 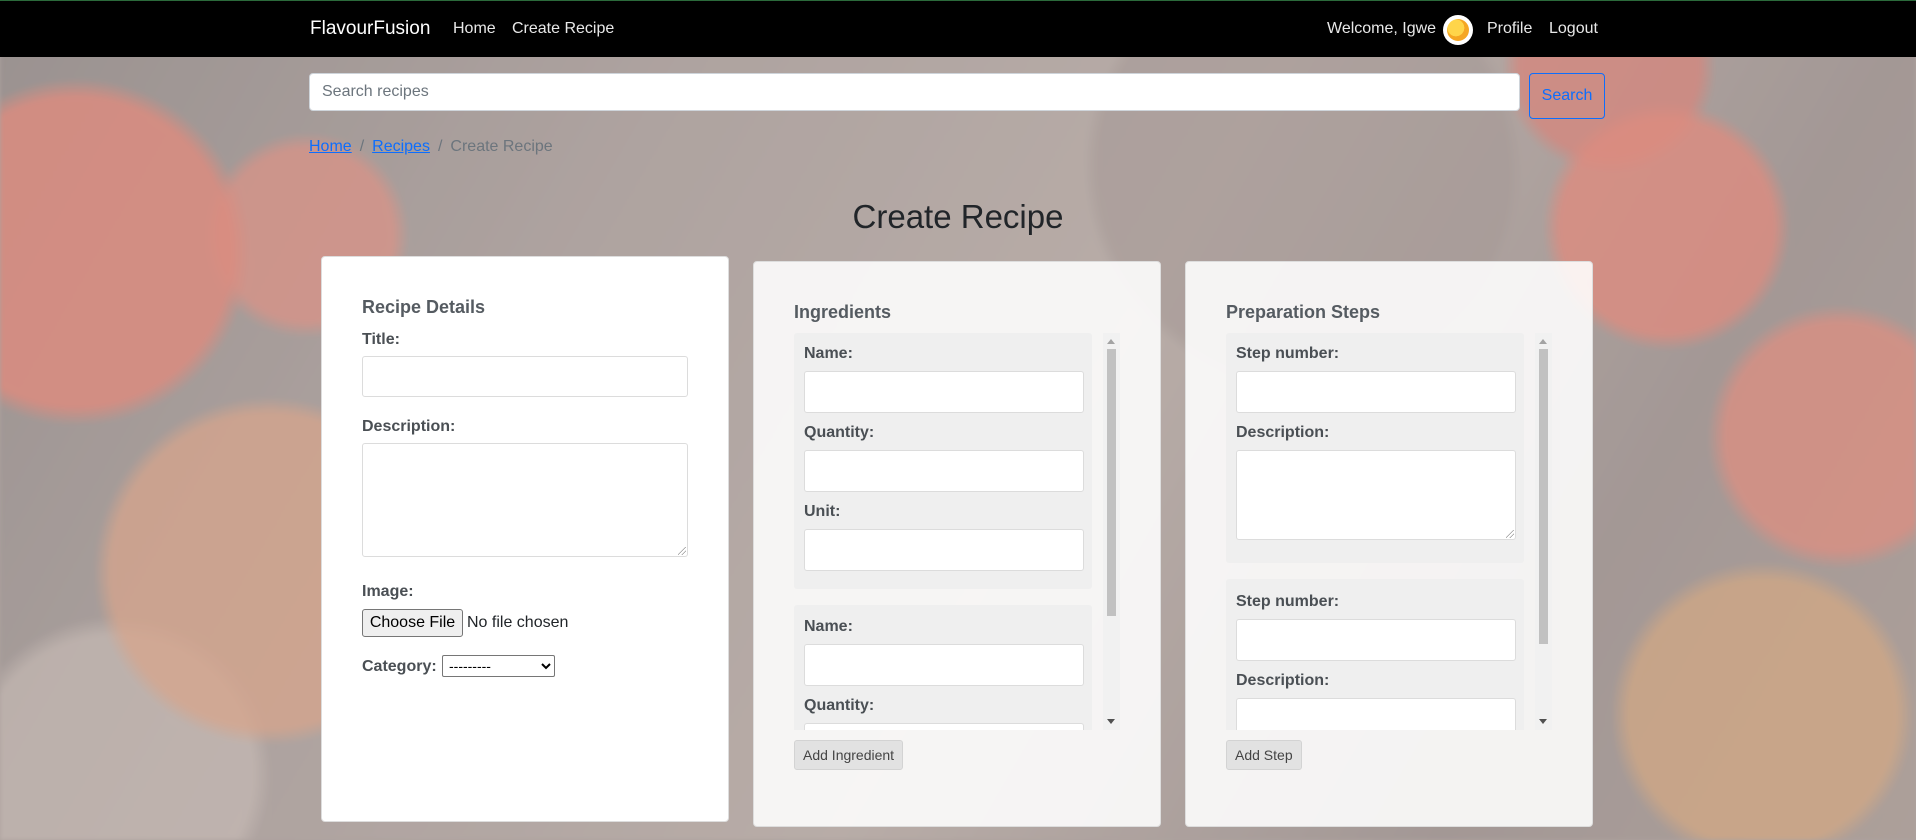 I want to click on recipe-details-title: Recipe Details, so click(x=424, y=307).